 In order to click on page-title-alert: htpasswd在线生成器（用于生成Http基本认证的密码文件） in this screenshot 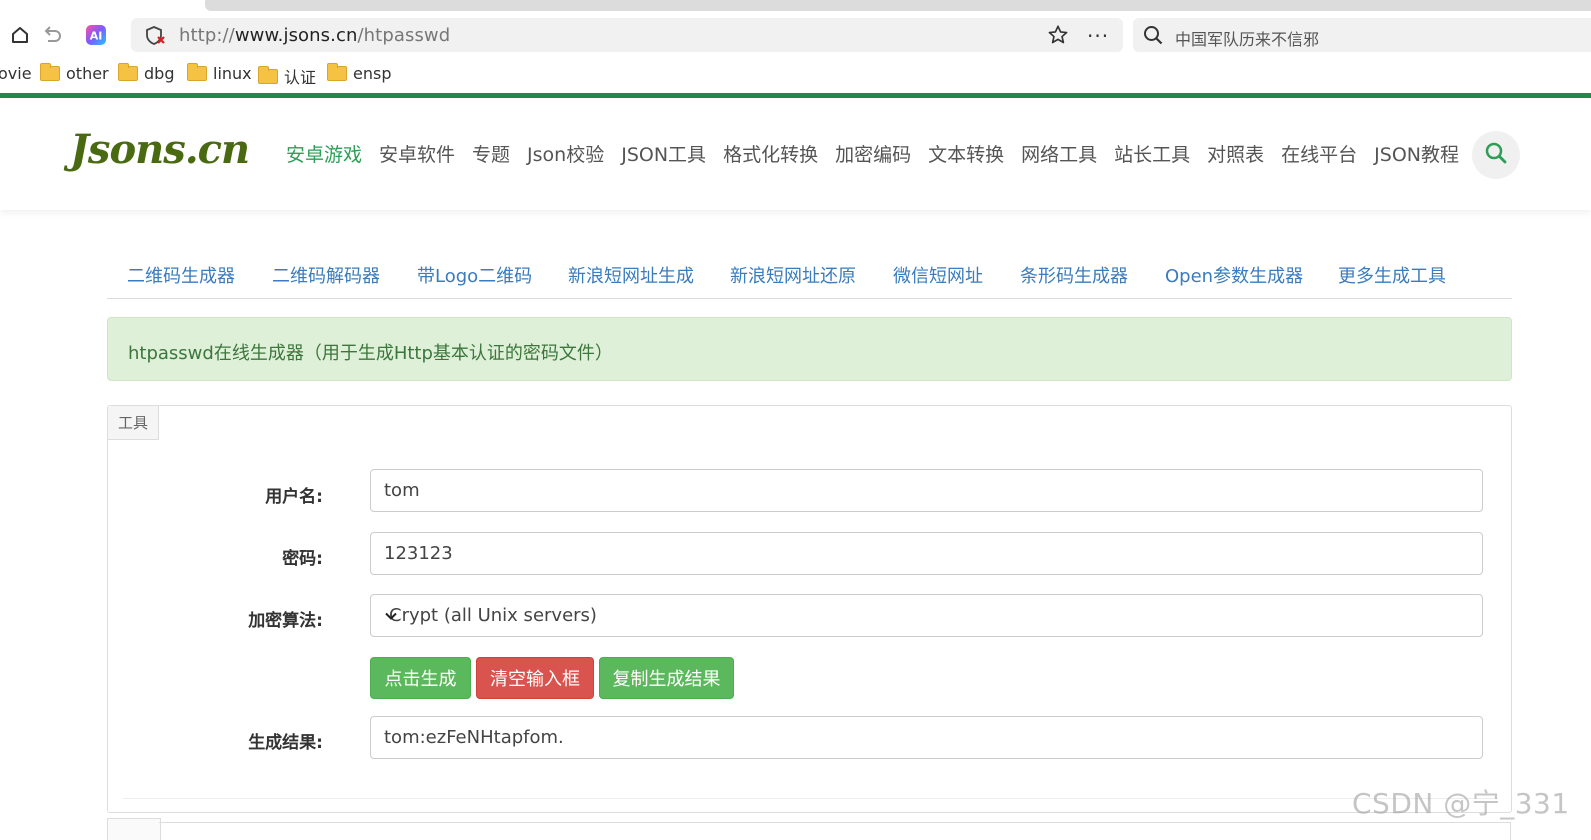, I will do `click(809, 349)`.